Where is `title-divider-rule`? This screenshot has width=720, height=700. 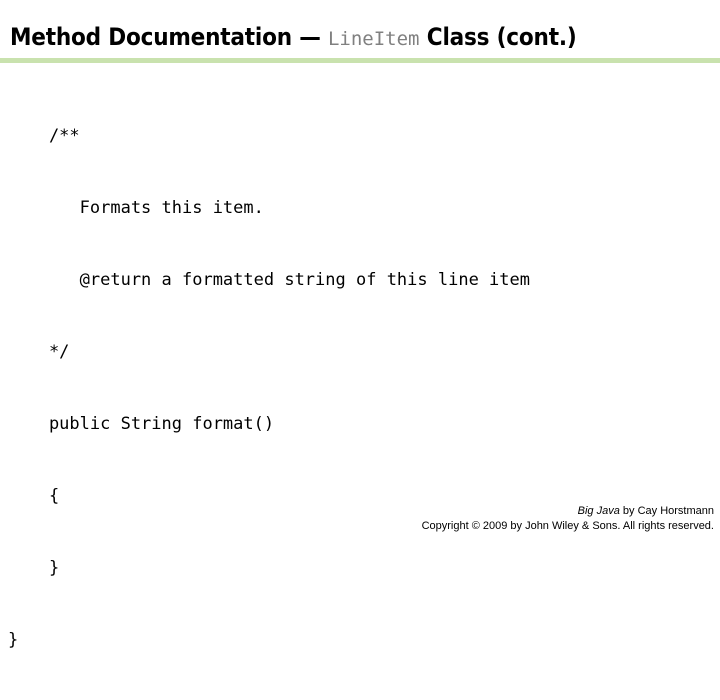 title-divider-rule is located at coordinates (360, 60).